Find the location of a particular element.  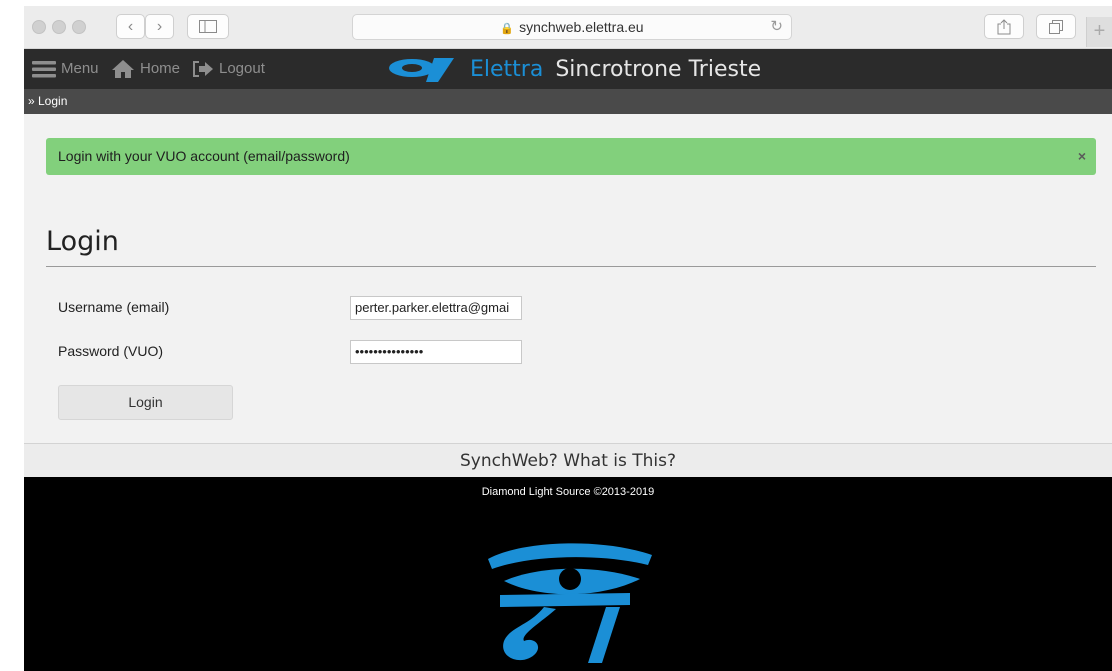

logout-label: Logout is located at coordinates (242, 68).